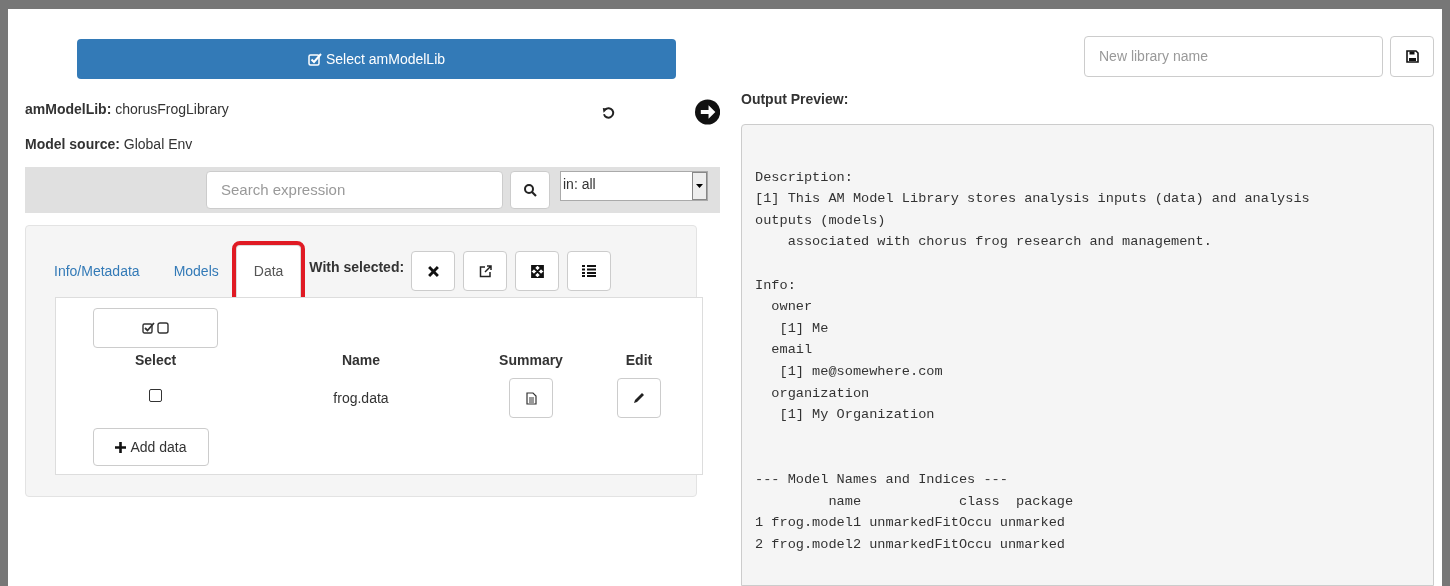 The image size is (1450, 586). What do you see at coordinates (163, 328) in the screenshot?
I see `empty-box-icon` at bounding box center [163, 328].